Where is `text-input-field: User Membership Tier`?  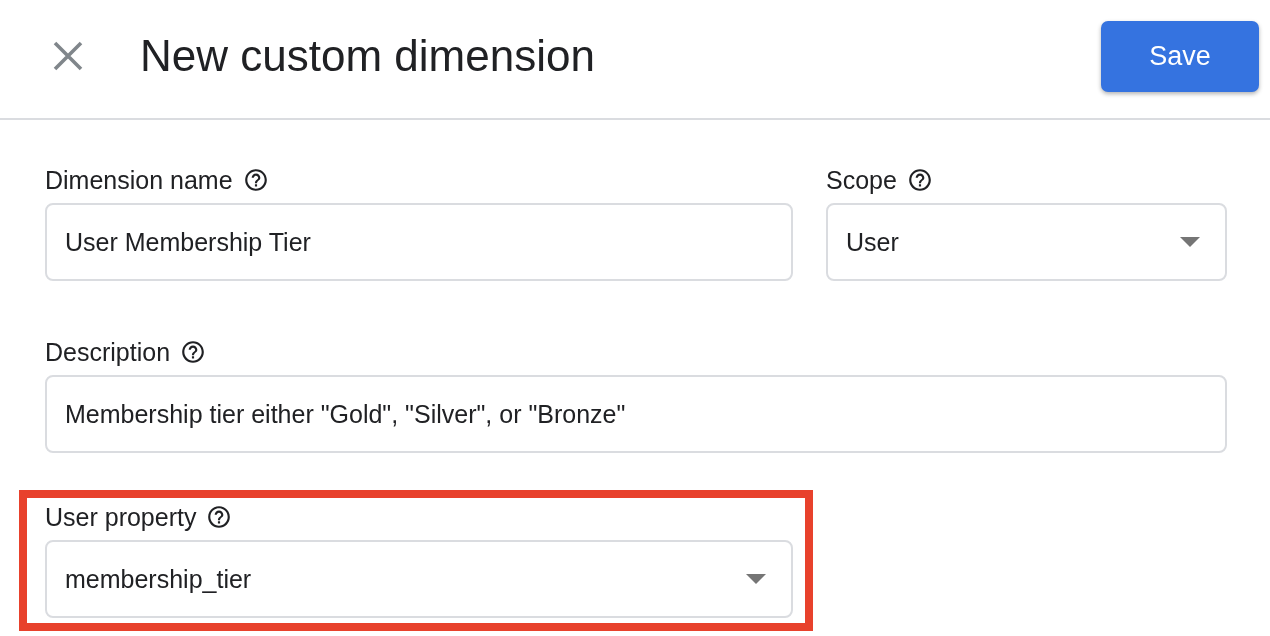 text-input-field: User Membership Tier is located at coordinates (419, 242).